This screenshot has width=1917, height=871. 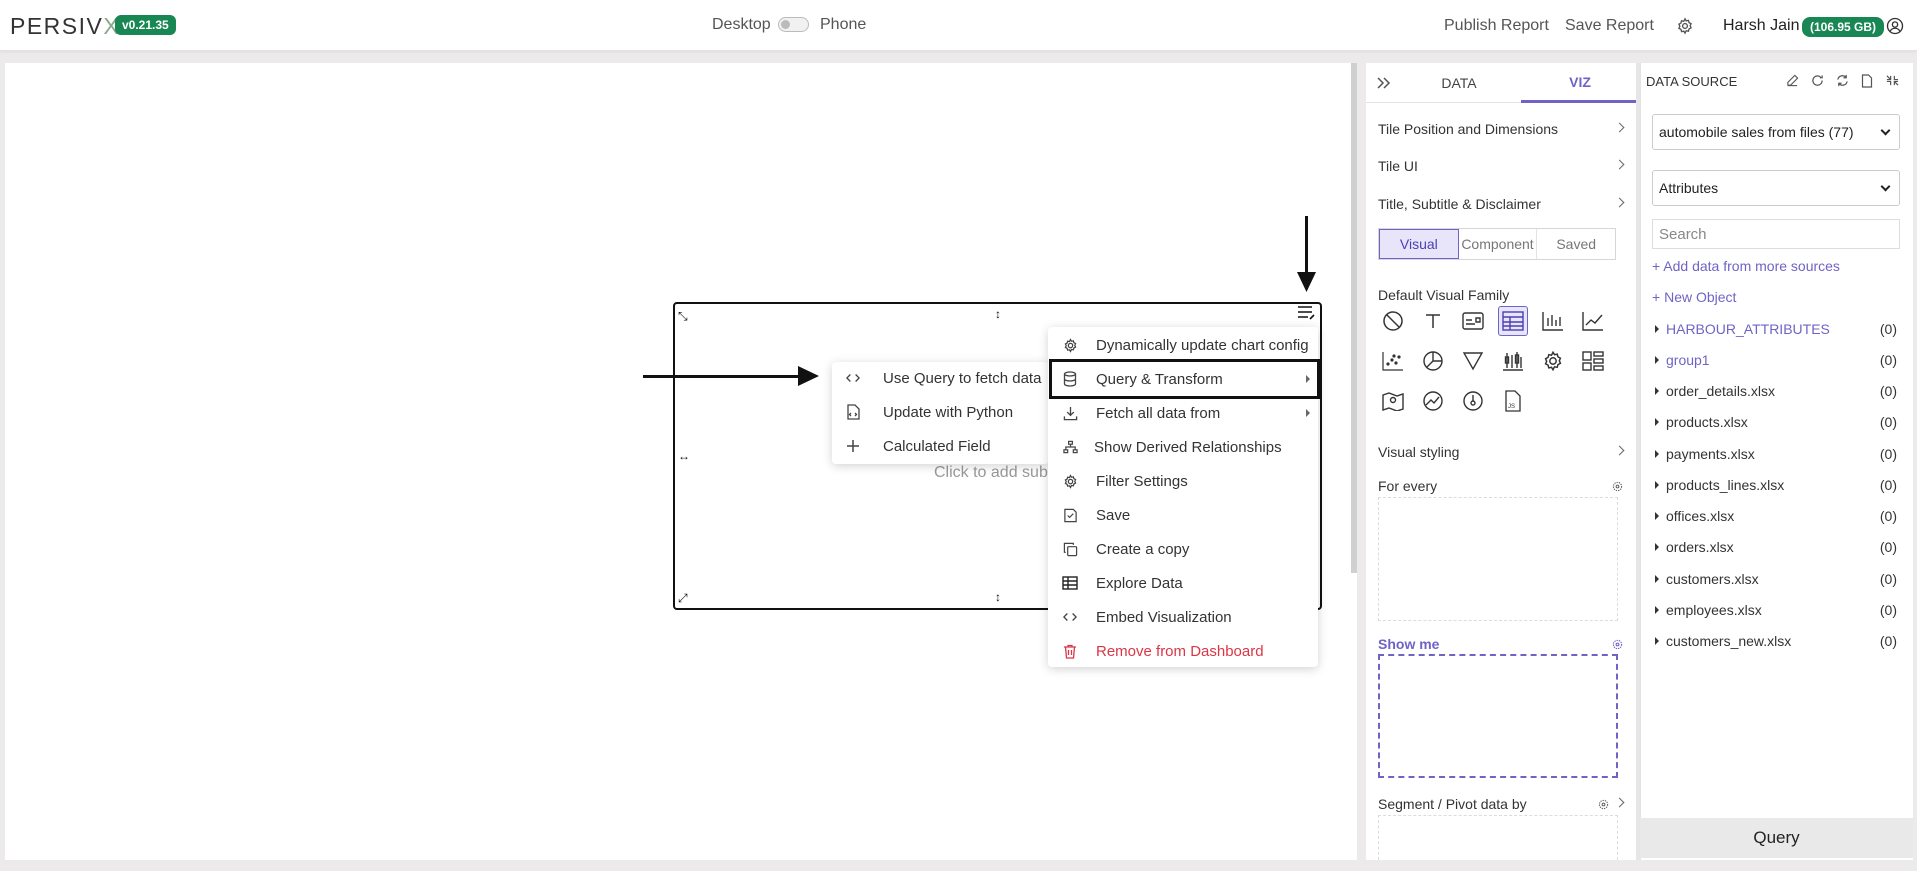 I want to click on list-item: employees.xlsx (0), so click(x=1776, y=611).